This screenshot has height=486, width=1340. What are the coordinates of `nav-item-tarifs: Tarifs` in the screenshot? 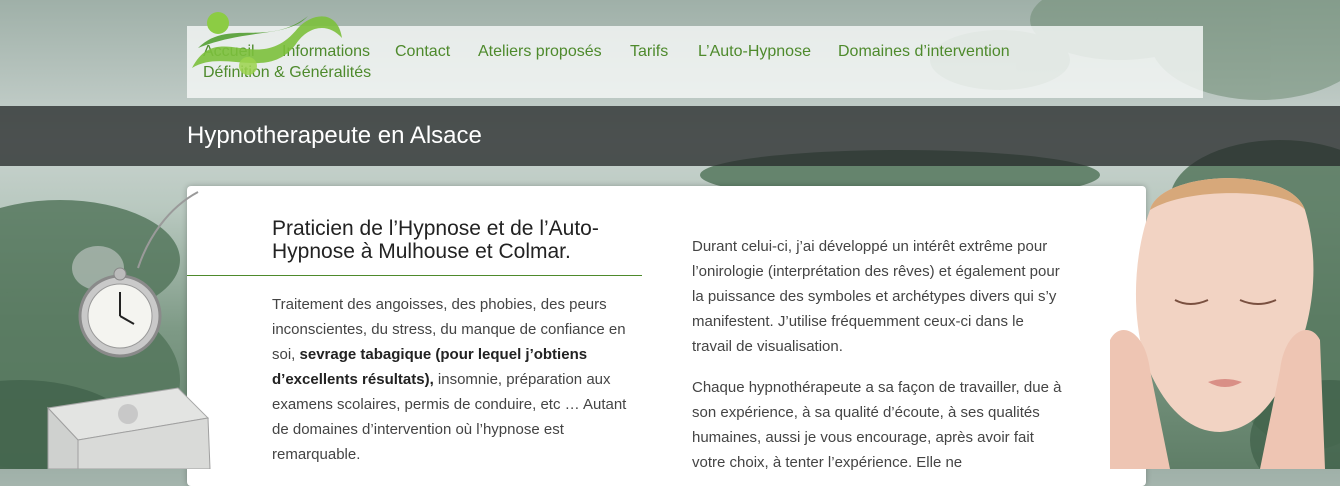 It's located at (649, 52).